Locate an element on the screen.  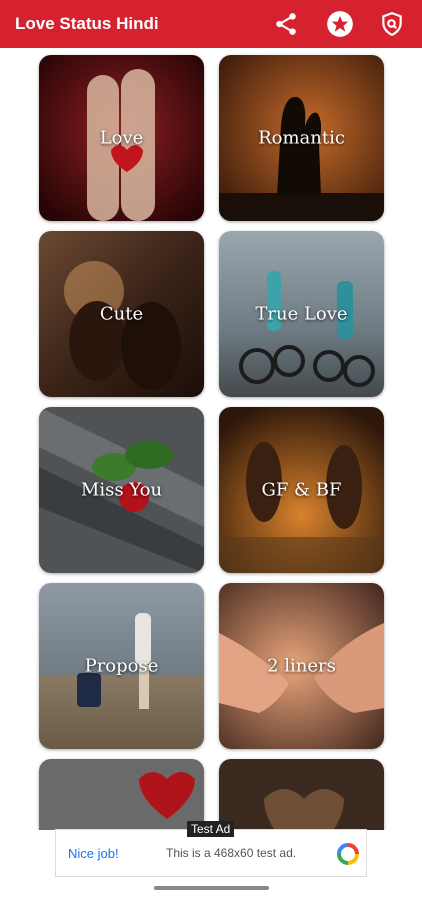
category-tile-romantic: Romantic is located at coordinates (301, 138).